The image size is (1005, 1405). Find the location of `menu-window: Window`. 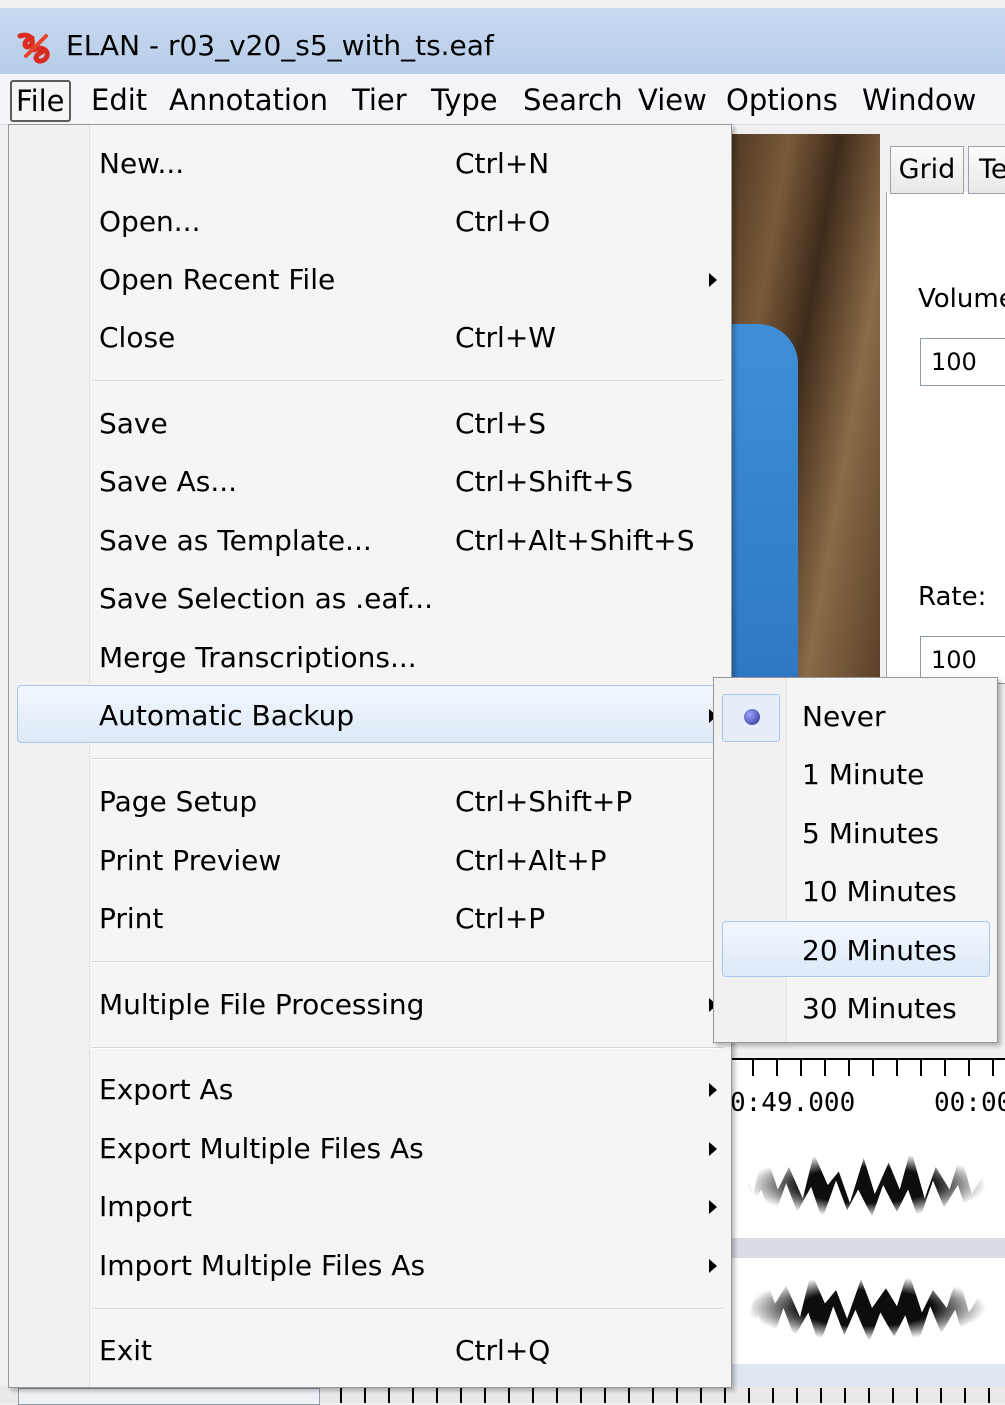

menu-window: Window is located at coordinates (919, 100).